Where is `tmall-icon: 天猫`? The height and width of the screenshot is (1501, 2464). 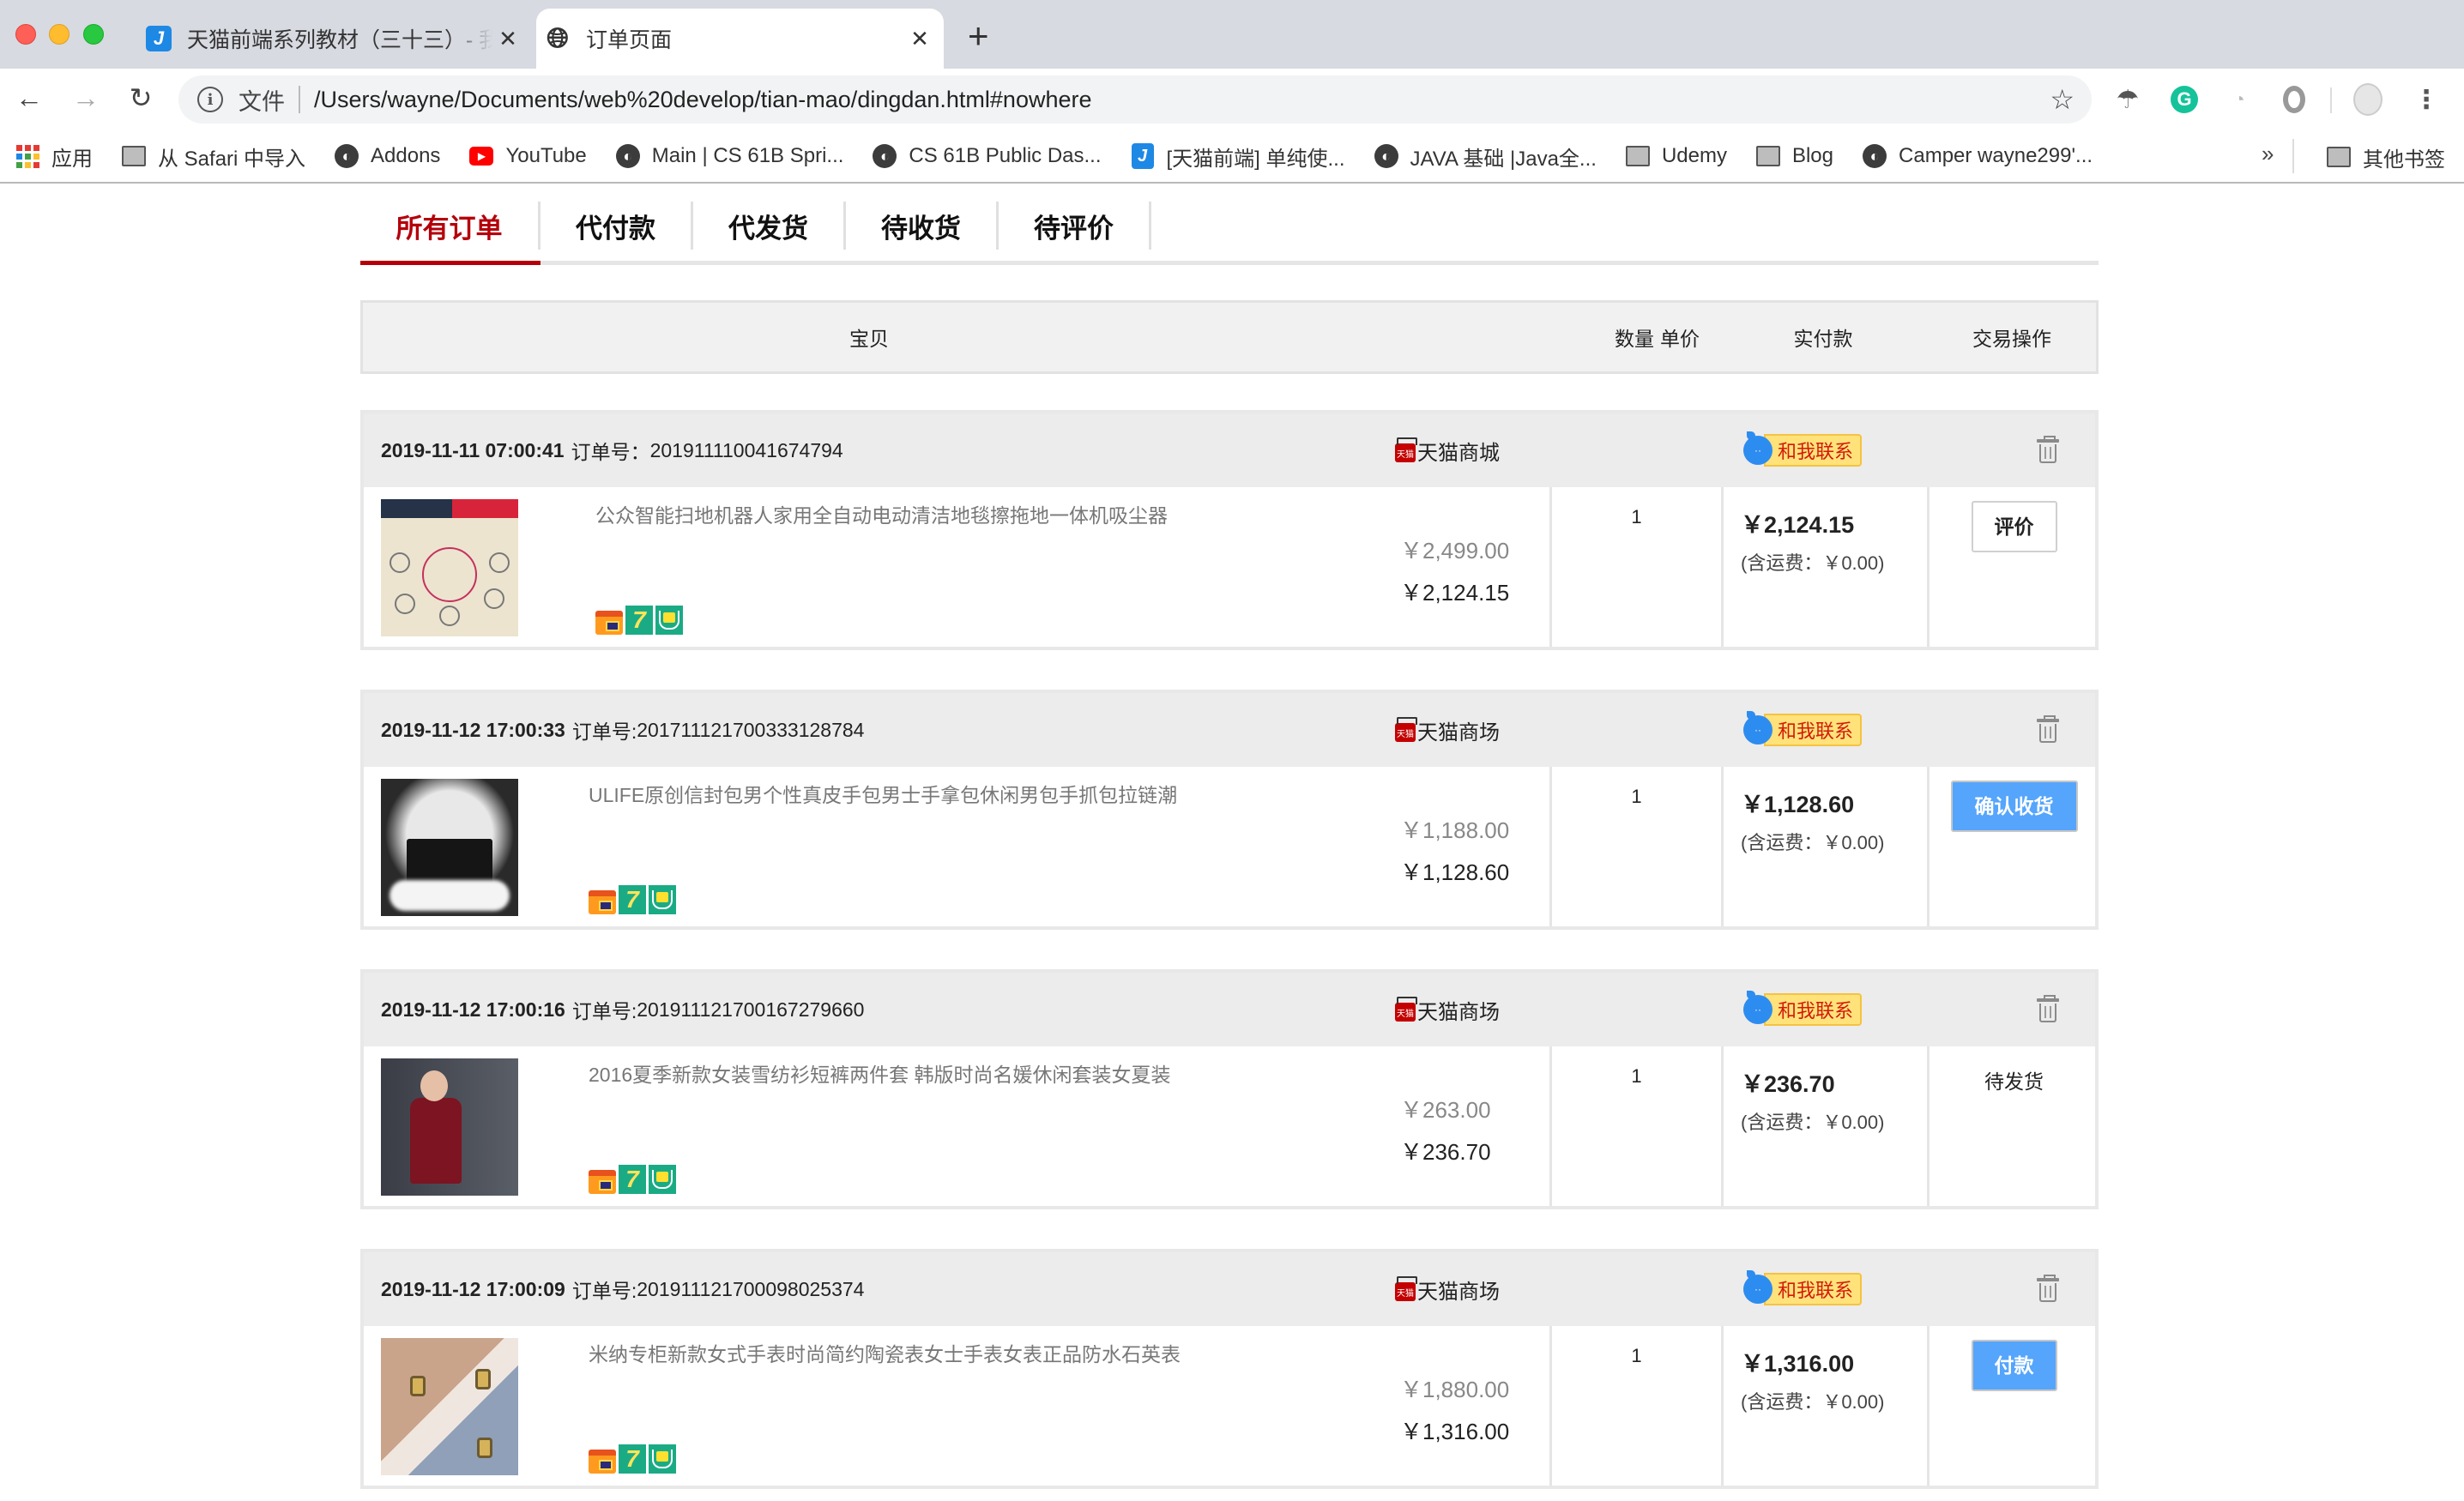 tmall-icon: 天猫 is located at coordinates (1406, 1289).